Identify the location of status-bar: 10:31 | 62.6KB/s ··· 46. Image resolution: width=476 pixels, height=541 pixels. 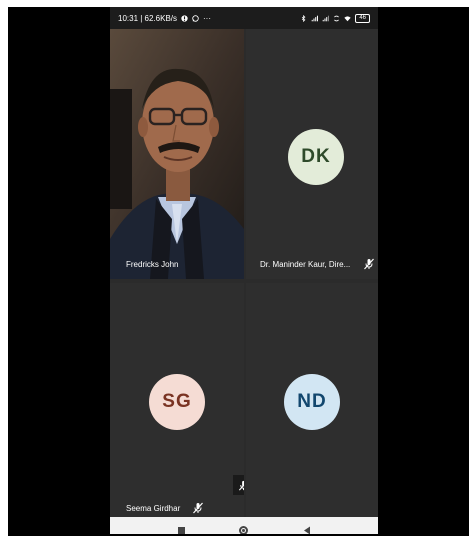
(244, 18).